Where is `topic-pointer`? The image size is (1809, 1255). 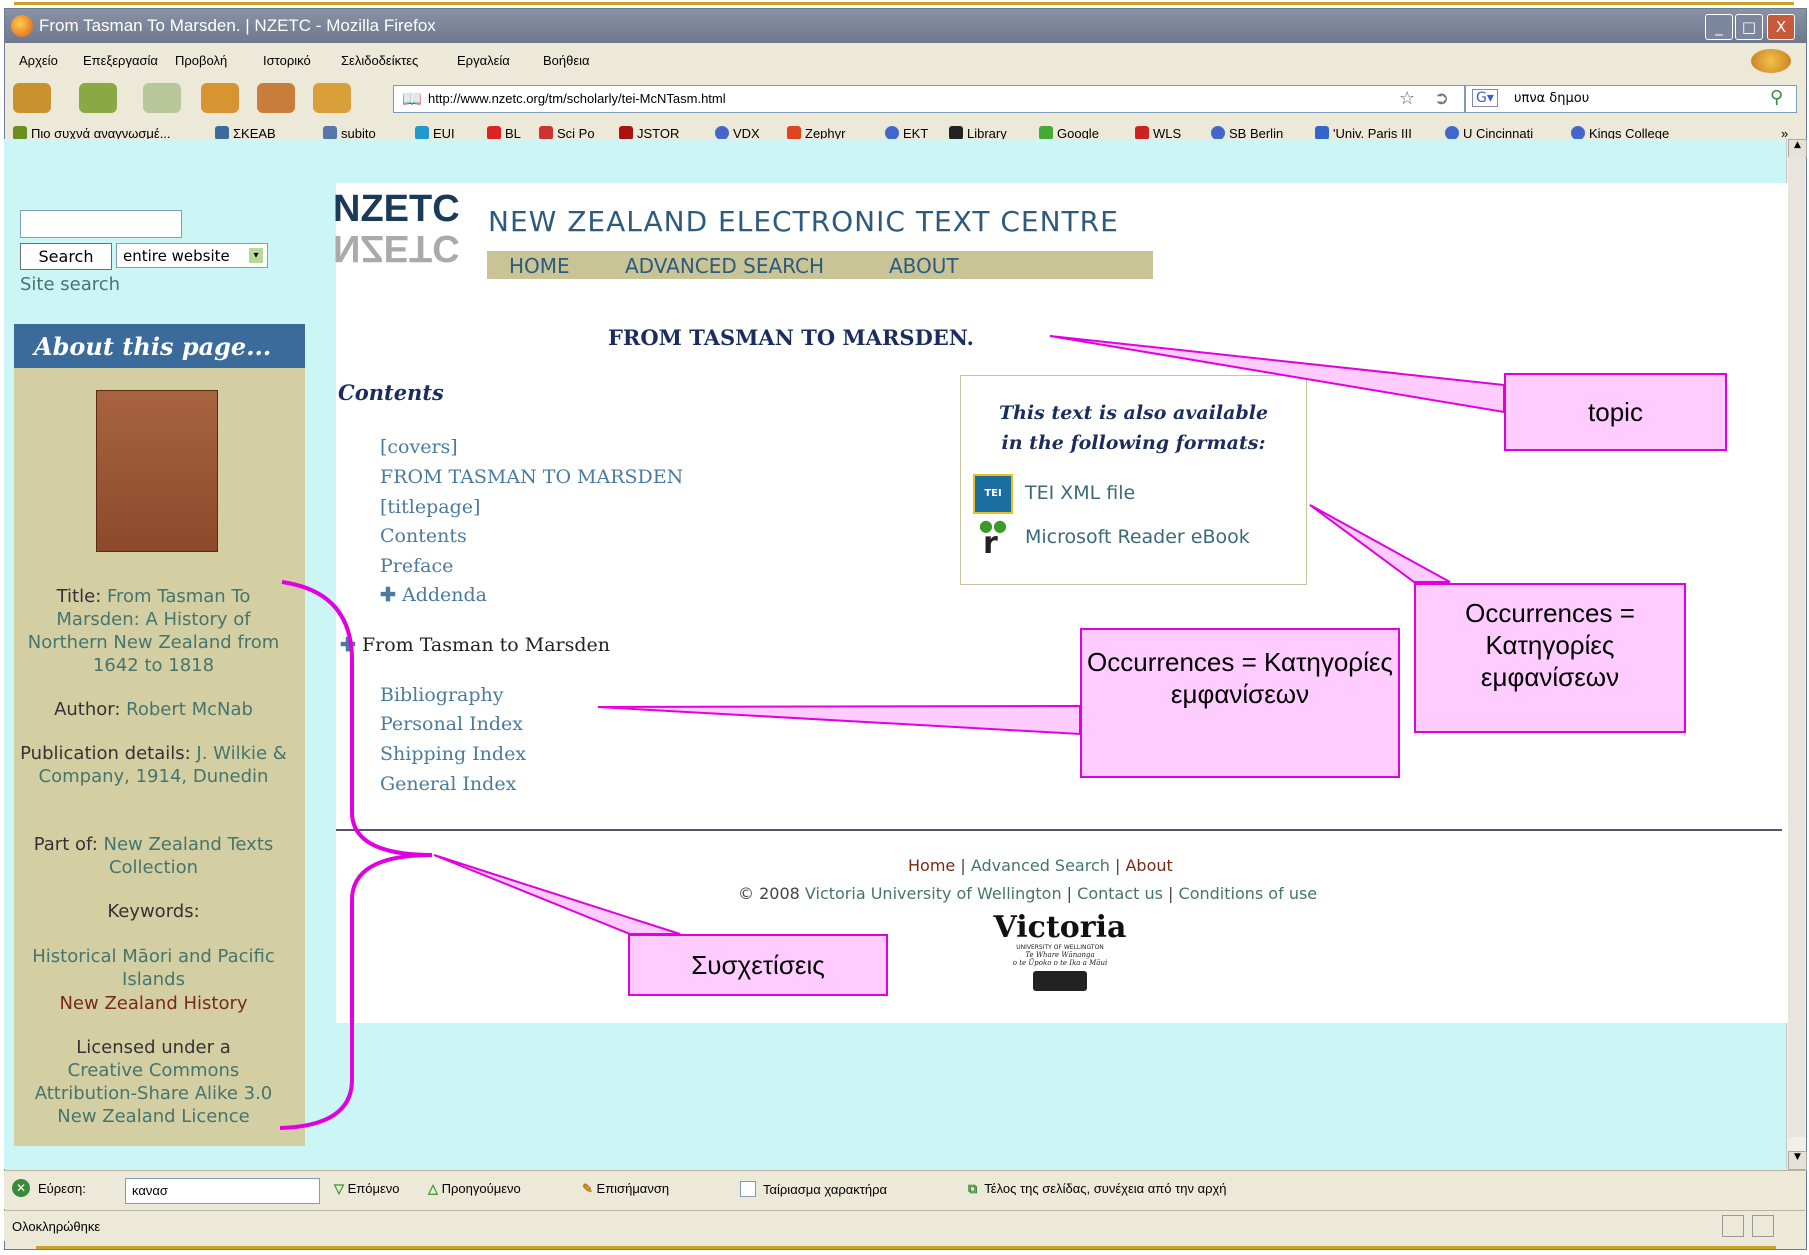 topic-pointer is located at coordinates (1277, 374).